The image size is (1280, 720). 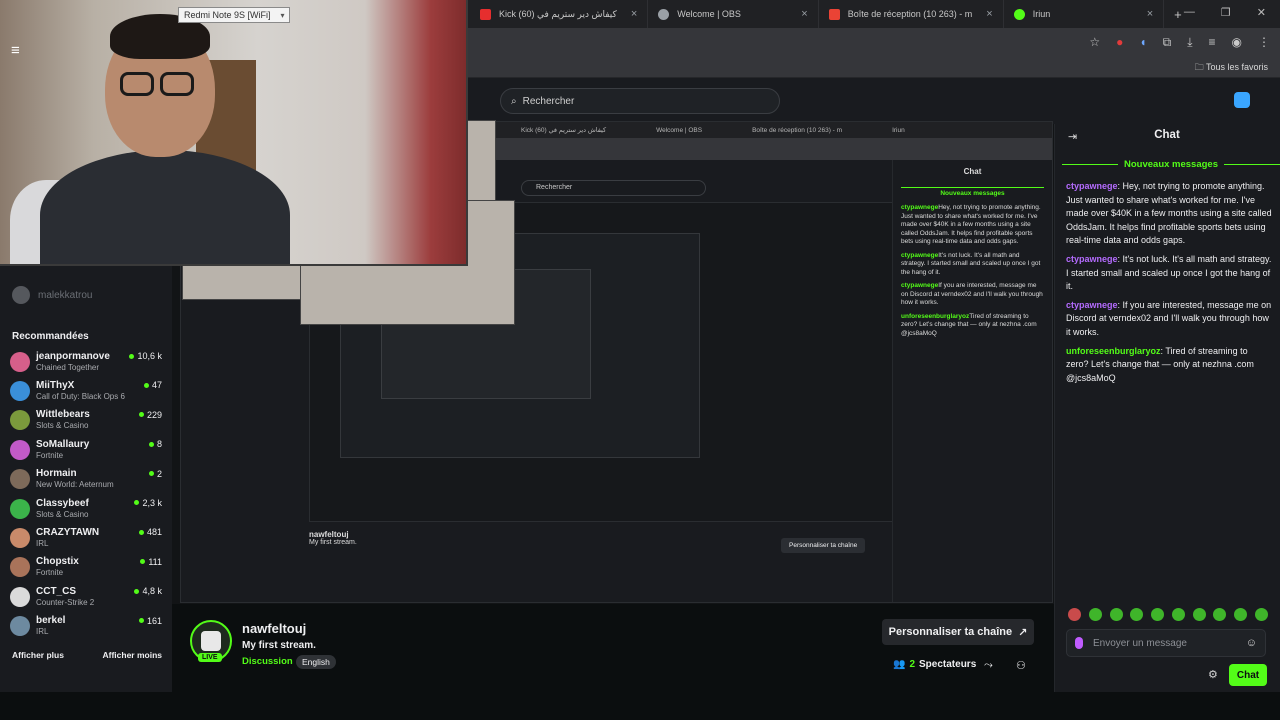 I want to click on language-tag: English, so click(x=316, y=662).